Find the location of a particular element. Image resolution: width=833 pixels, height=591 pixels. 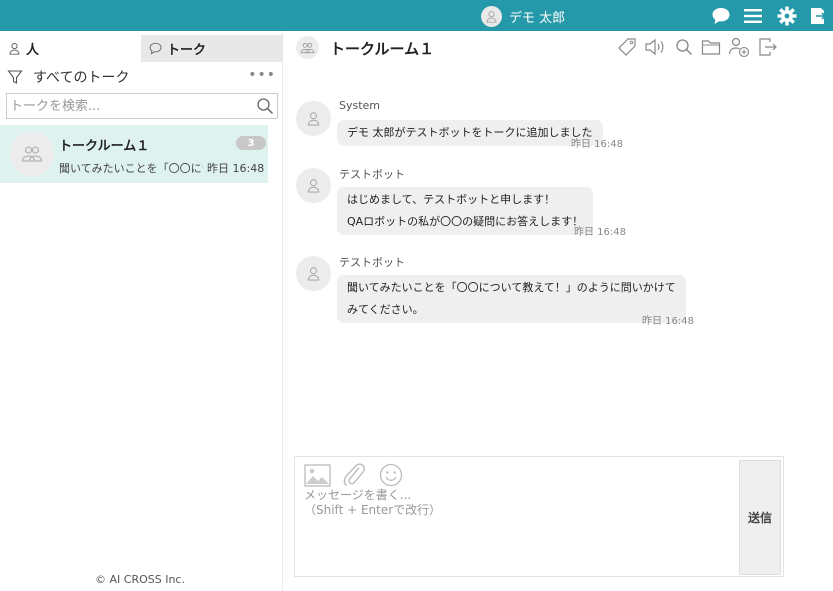

chat-icon is located at coordinates (721, 16).